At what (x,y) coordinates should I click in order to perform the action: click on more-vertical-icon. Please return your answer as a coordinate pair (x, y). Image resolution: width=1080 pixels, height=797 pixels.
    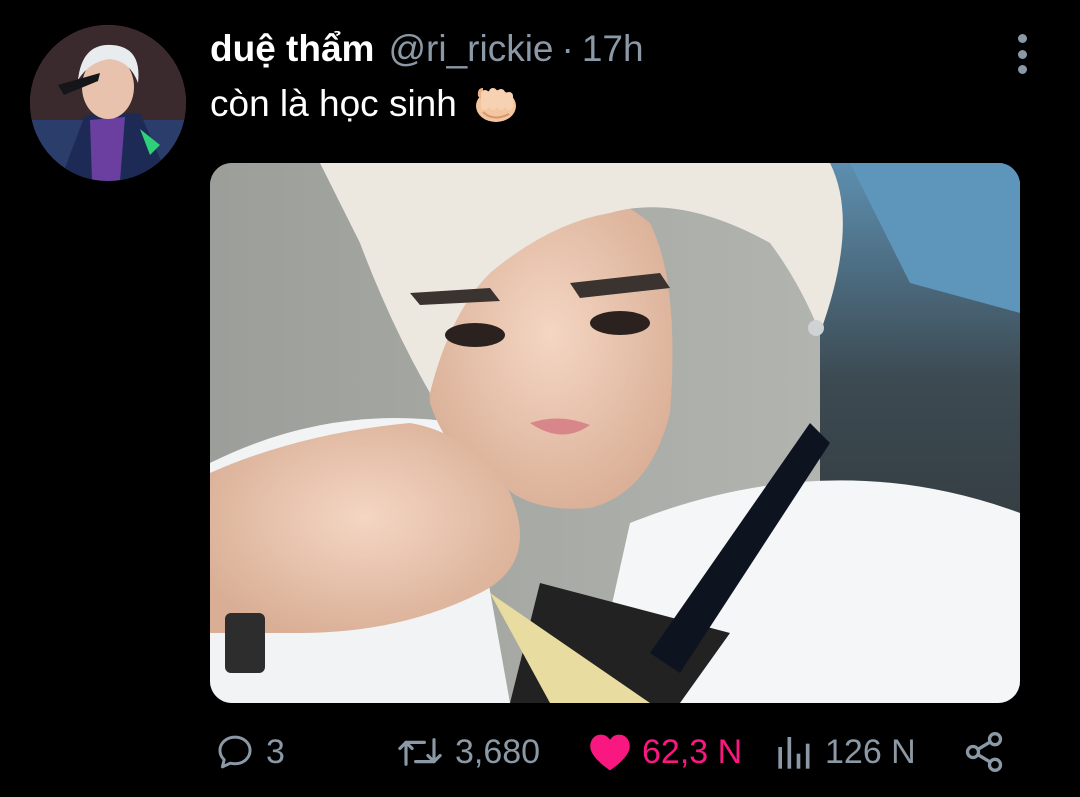
    Looking at the image, I should click on (1022, 38).